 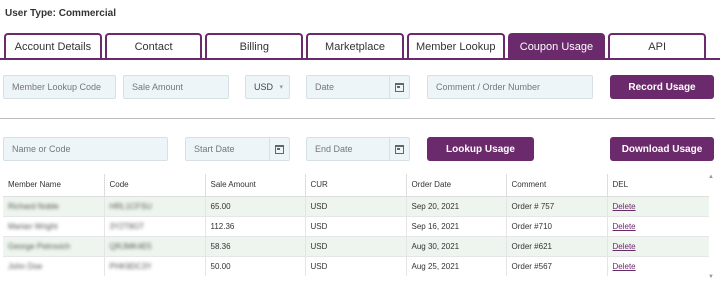 What do you see at coordinates (456, 266) in the screenshot?
I see `order-date-cell: Aug 25, 2021` at bounding box center [456, 266].